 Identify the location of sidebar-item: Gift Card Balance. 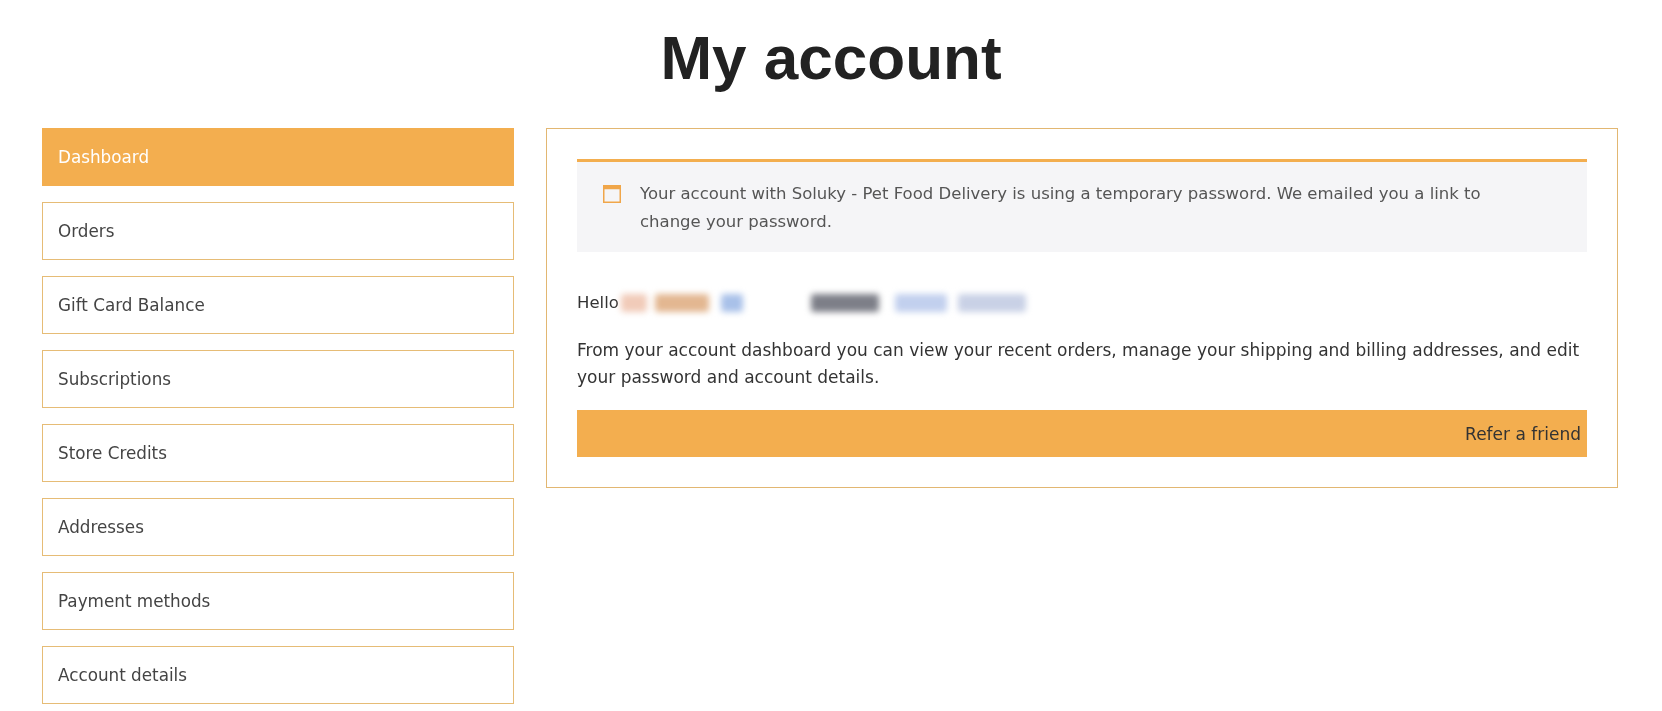
(278, 305).